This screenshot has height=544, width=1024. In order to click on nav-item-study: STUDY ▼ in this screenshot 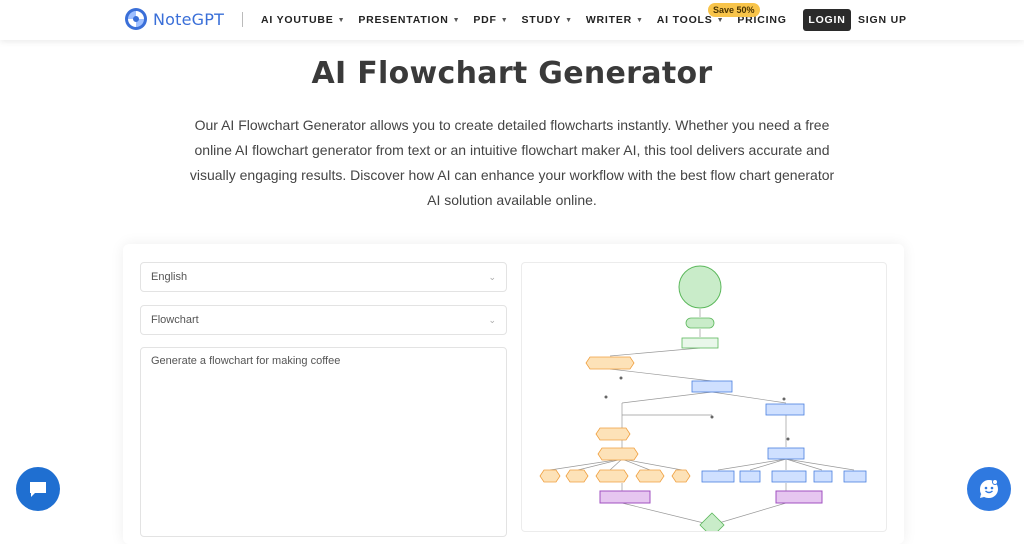, I will do `click(547, 20)`.